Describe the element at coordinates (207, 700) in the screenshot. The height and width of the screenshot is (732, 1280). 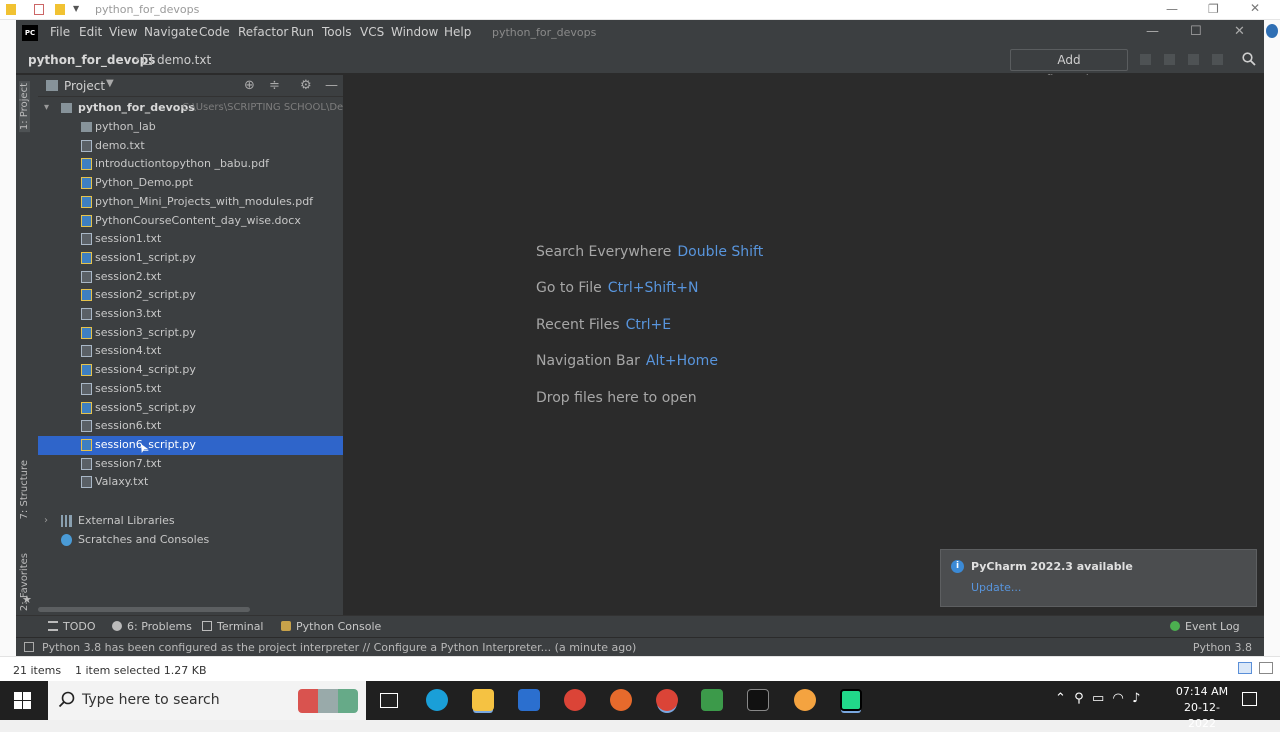
I see `taskbar-search-box: Type here to search` at that location.